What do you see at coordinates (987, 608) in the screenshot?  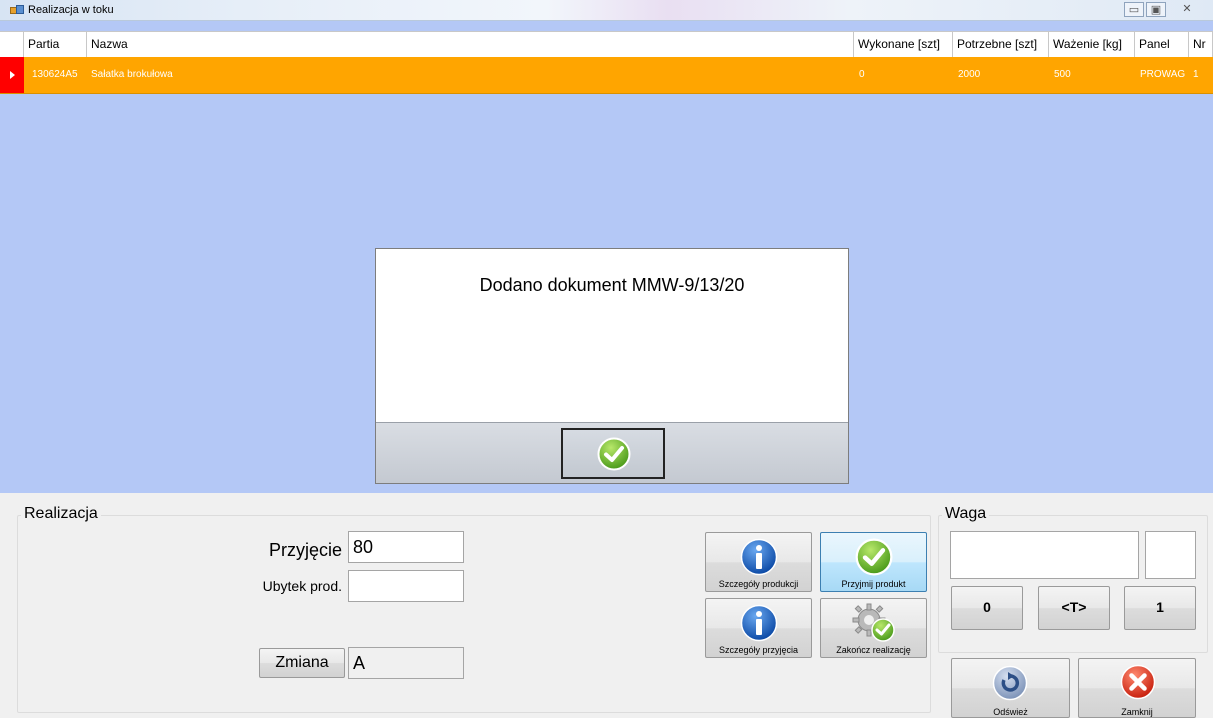 I see `scale-zero-button: 0` at bounding box center [987, 608].